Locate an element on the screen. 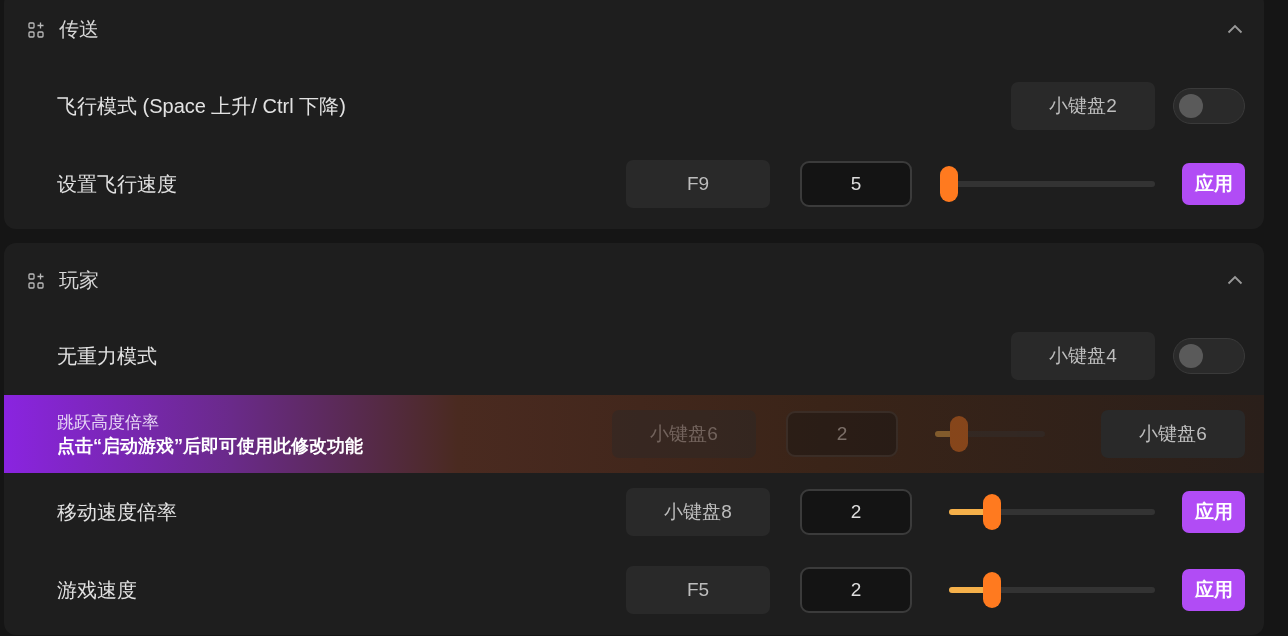  hotkey-button: F5 is located at coordinates (698, 590).